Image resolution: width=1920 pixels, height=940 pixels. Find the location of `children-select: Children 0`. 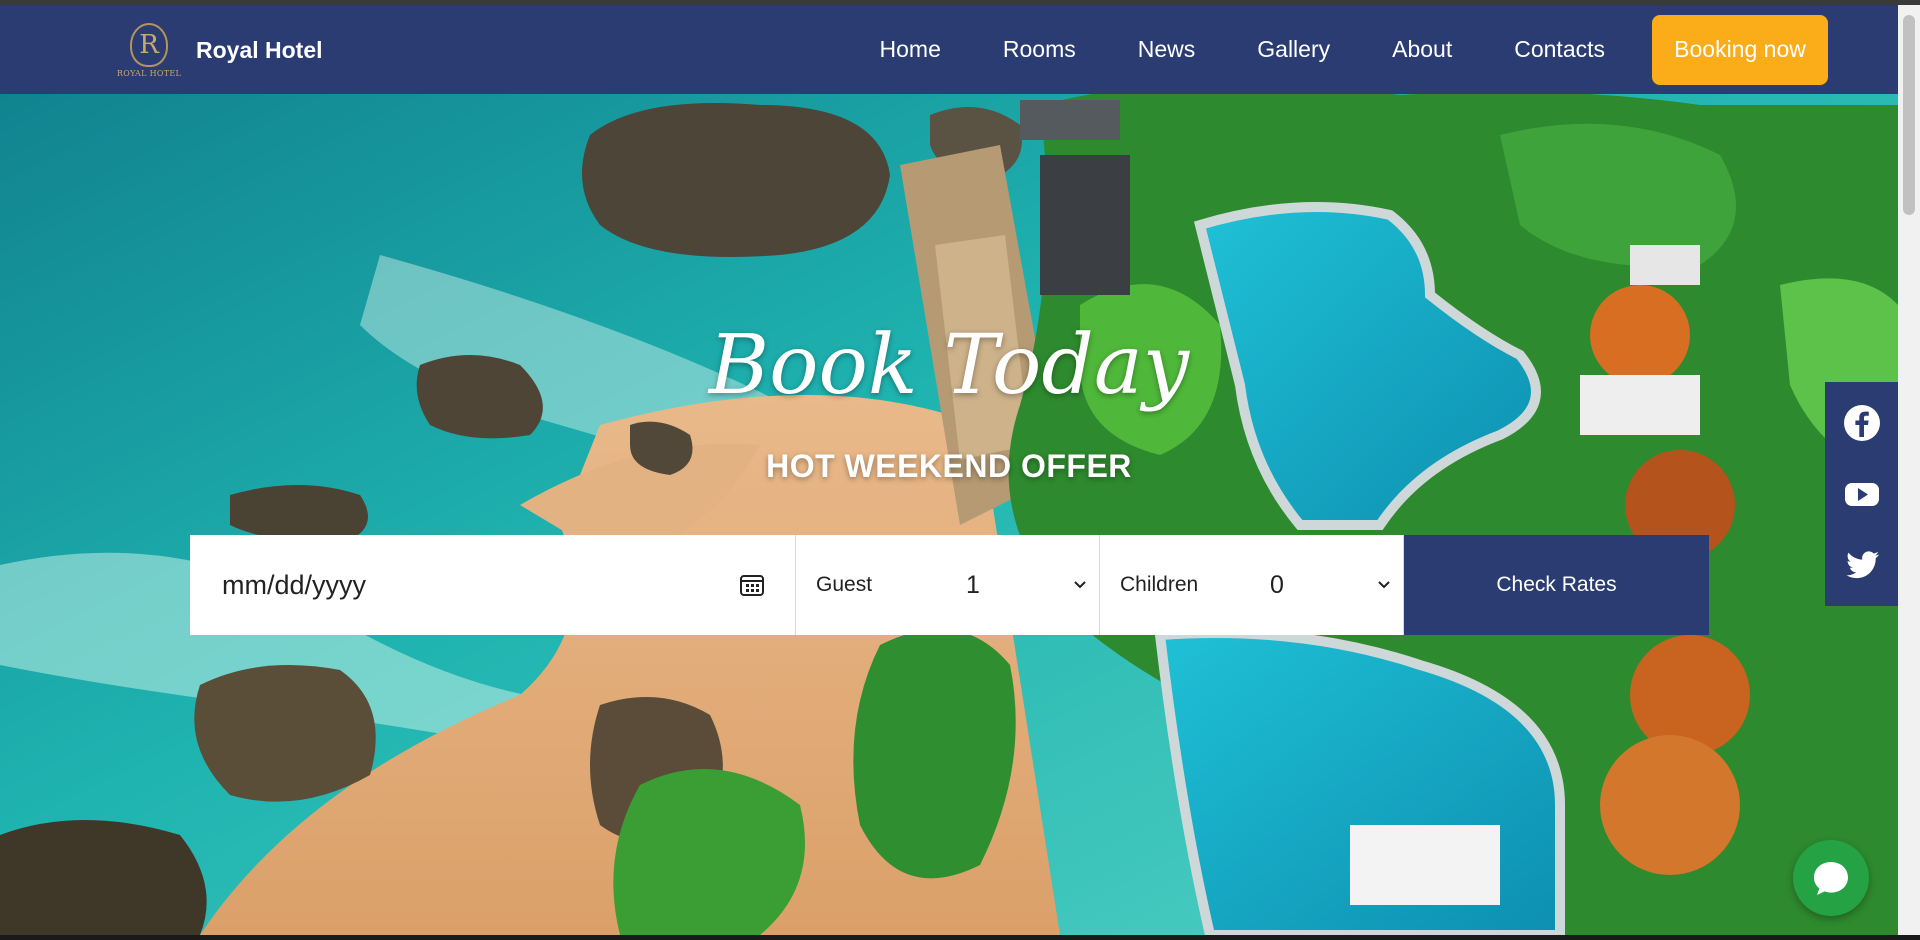

children-select: Children 0 is located at coordinates (1252, 585).